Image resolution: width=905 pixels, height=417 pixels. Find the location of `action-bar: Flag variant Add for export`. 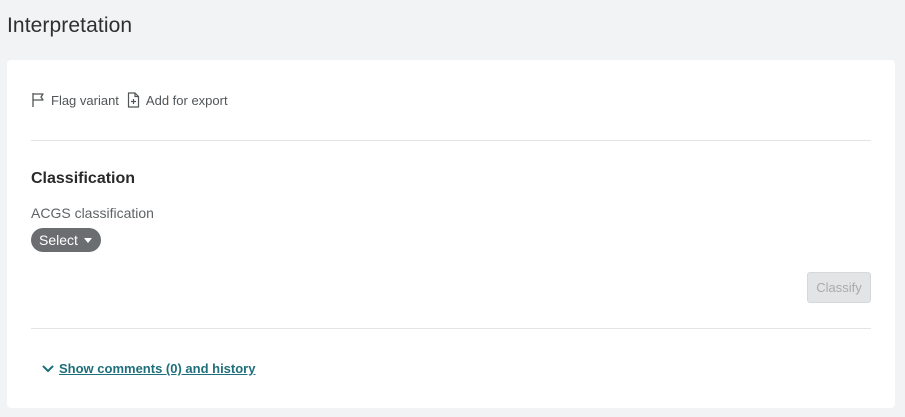

action-bar: Flag variant Add for export is located at coordinates (133, 100).